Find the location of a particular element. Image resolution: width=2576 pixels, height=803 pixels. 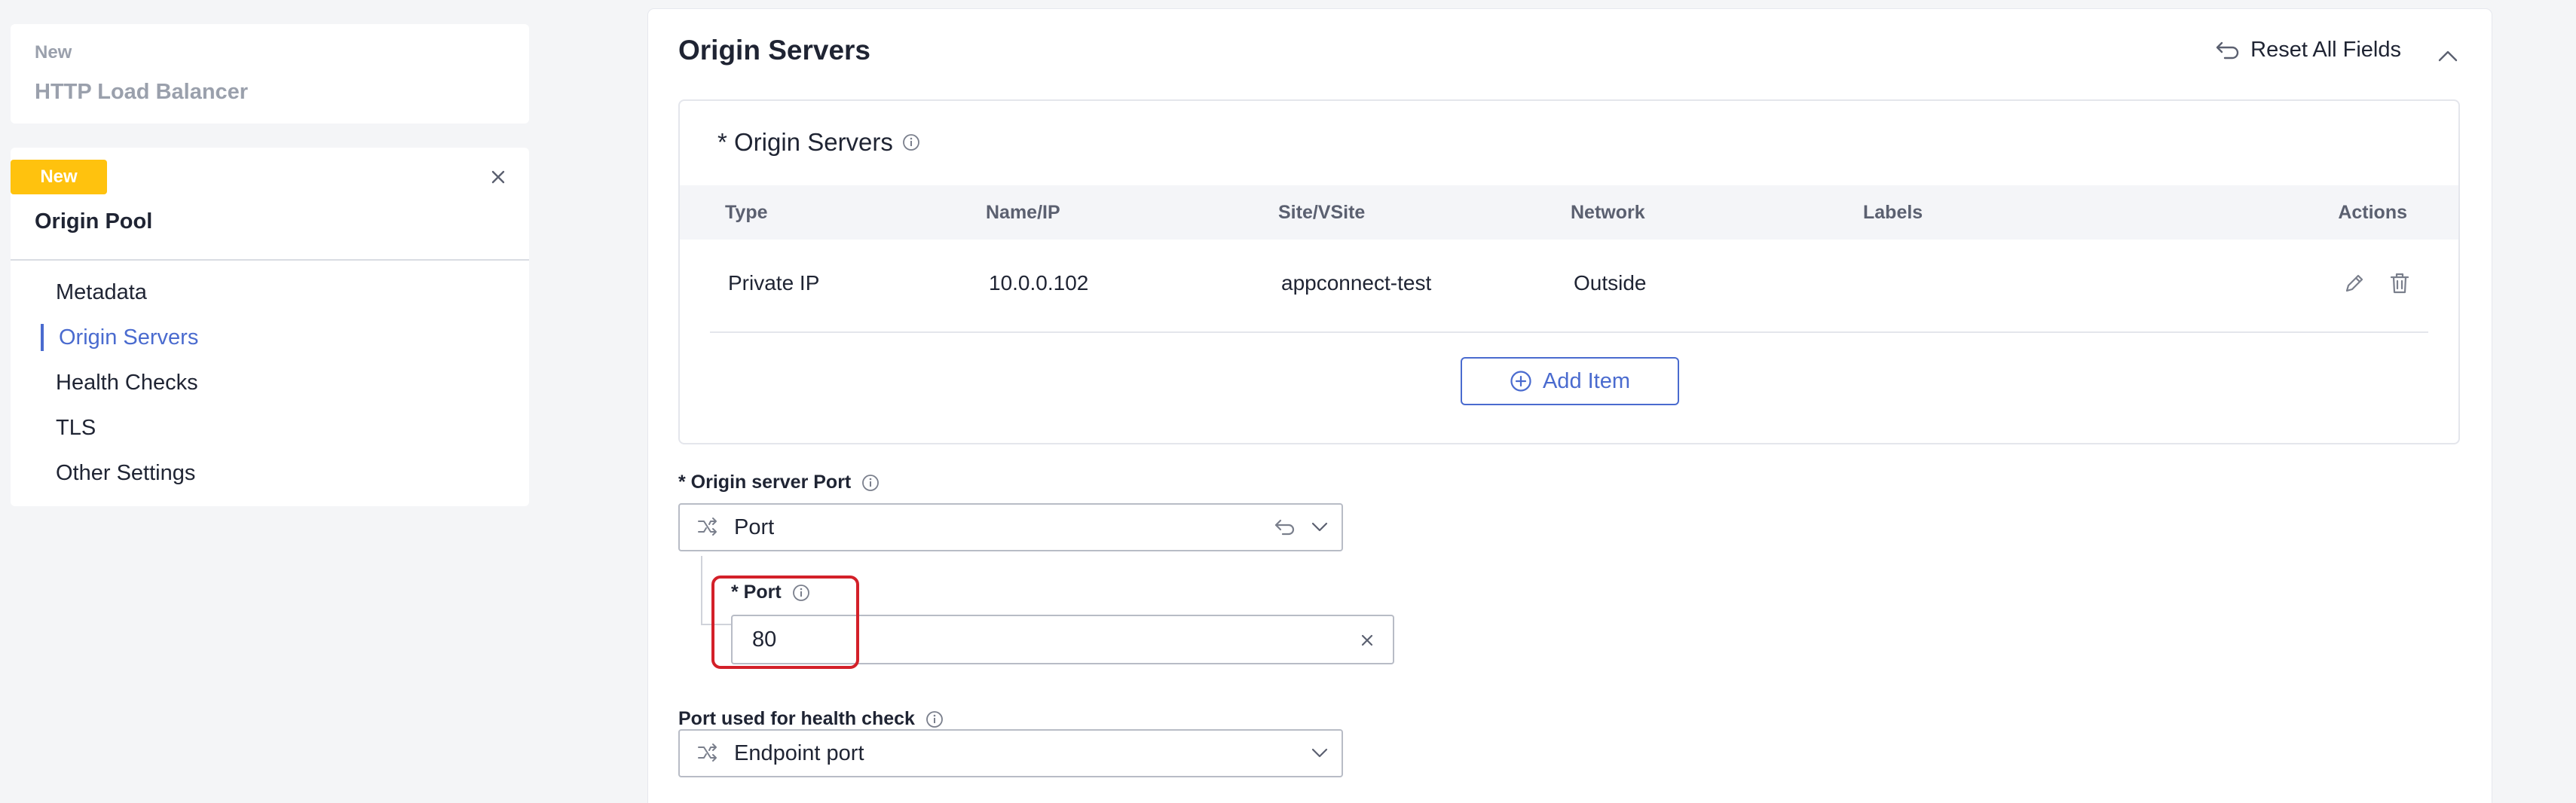

health-port-selected: Endpoint port is located at coordinates (799, 752).